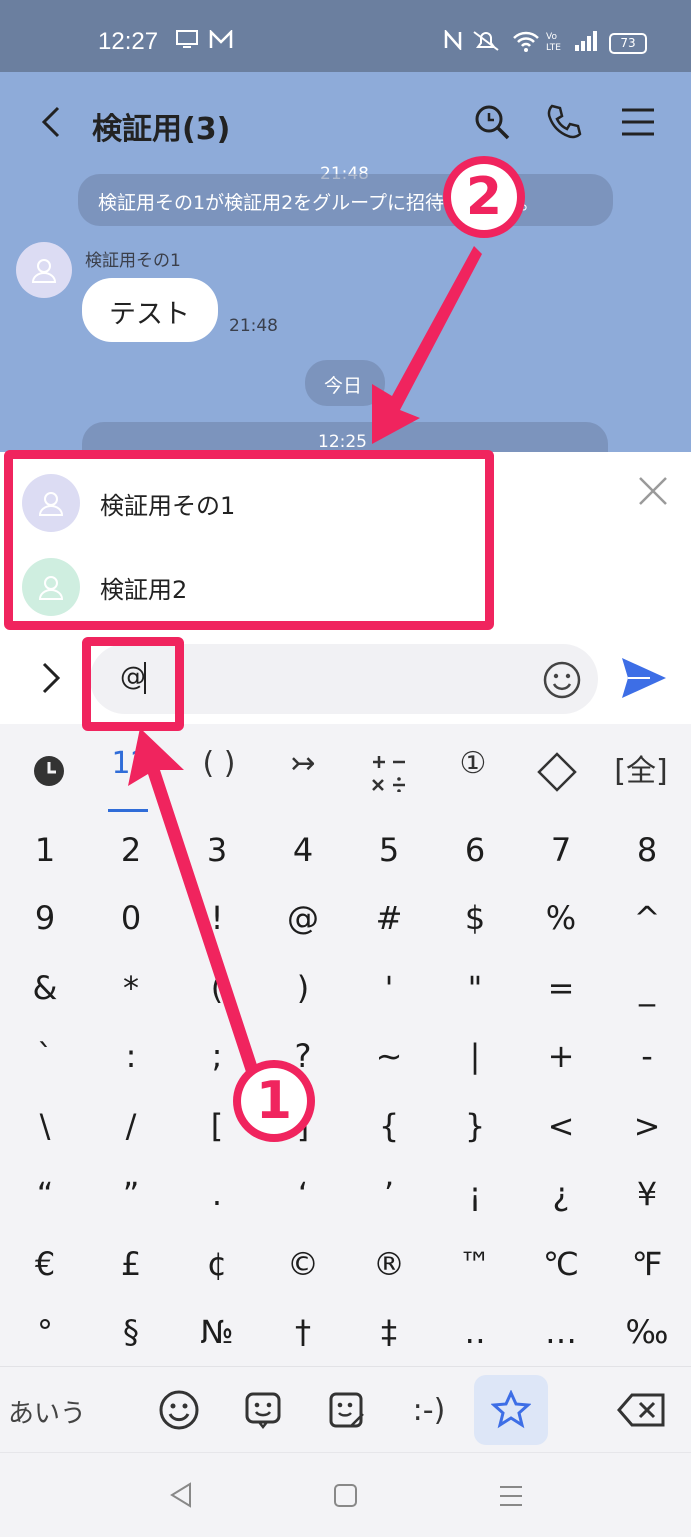 The width and height of the screenshot is (691, 1537). Describe the element at coordinates (561, 1056) in the screenshot. I see `key-3-6: +` at that location.